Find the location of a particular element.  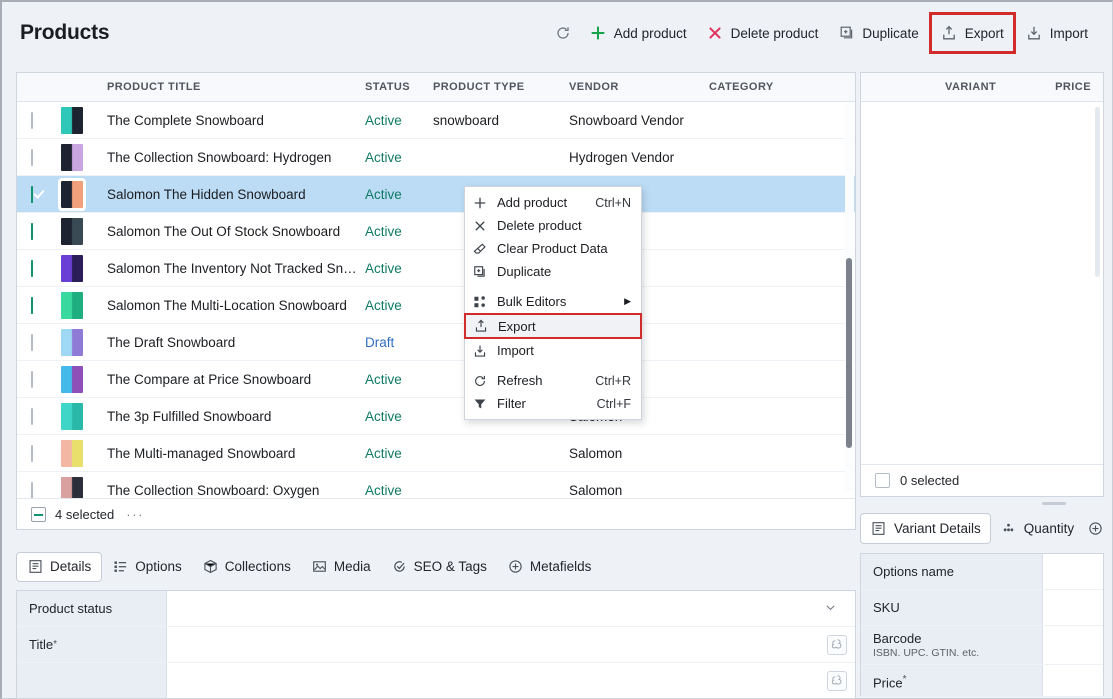

form-row-title: Title * is located at coordinates (436, 645).